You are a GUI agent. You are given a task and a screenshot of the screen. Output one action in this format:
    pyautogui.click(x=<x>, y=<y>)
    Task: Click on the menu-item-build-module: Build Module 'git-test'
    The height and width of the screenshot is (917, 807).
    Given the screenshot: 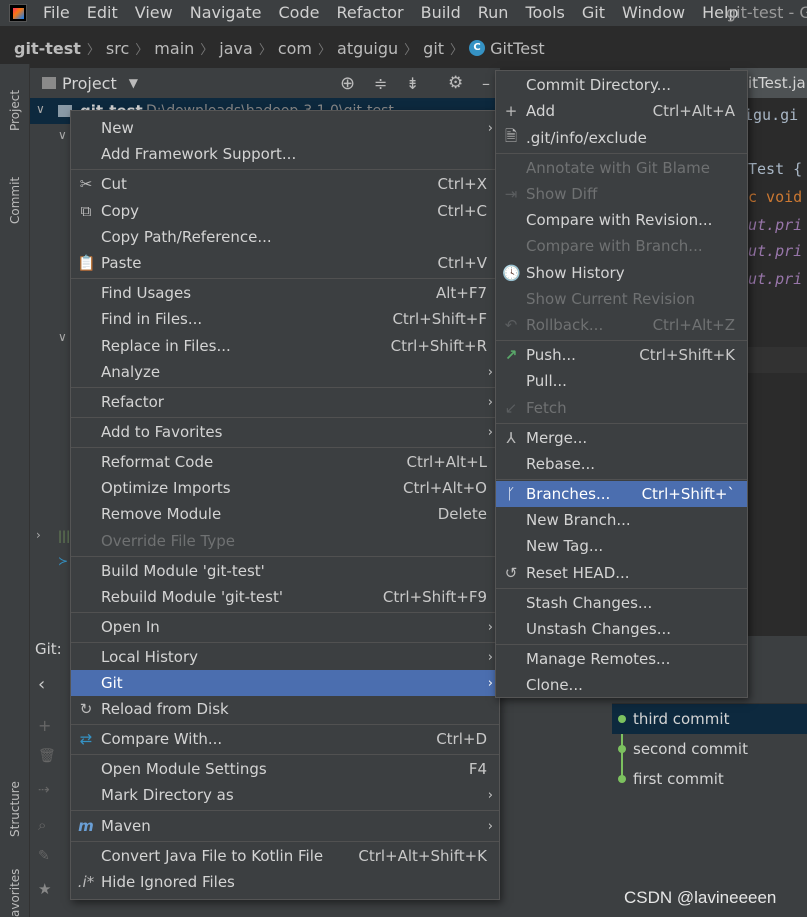 What is the action you would take?
    pyautogui.click(x=285, y=571)
    